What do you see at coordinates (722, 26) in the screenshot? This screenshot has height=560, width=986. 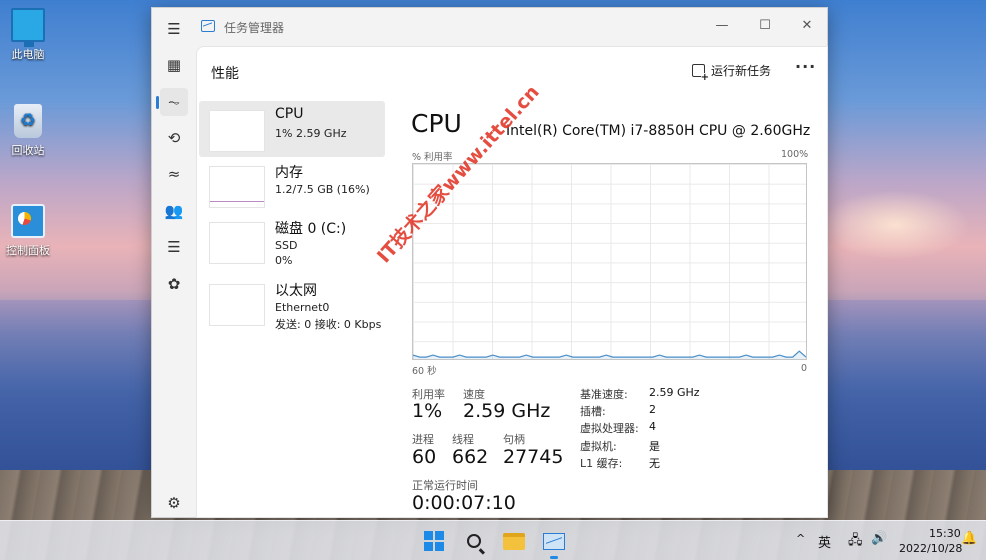 I see `minimize-button: —` at bounding box center [722, 26].